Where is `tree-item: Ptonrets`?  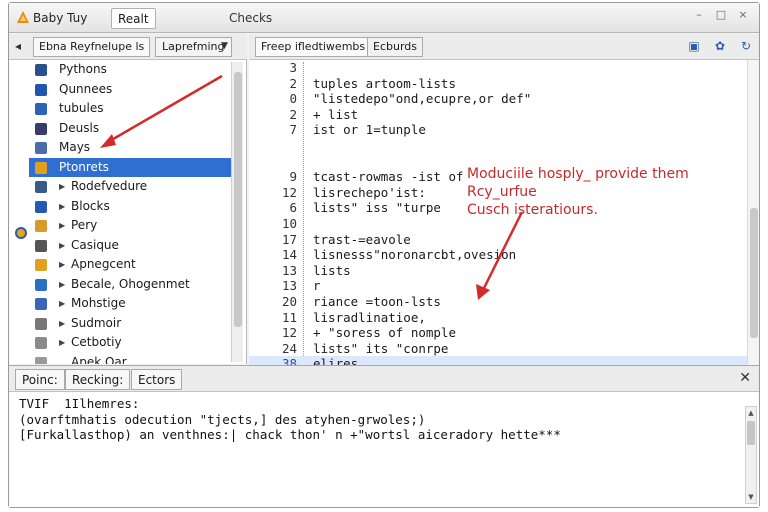 tree-item: Ptonrets is located at coordinates (130, 167).